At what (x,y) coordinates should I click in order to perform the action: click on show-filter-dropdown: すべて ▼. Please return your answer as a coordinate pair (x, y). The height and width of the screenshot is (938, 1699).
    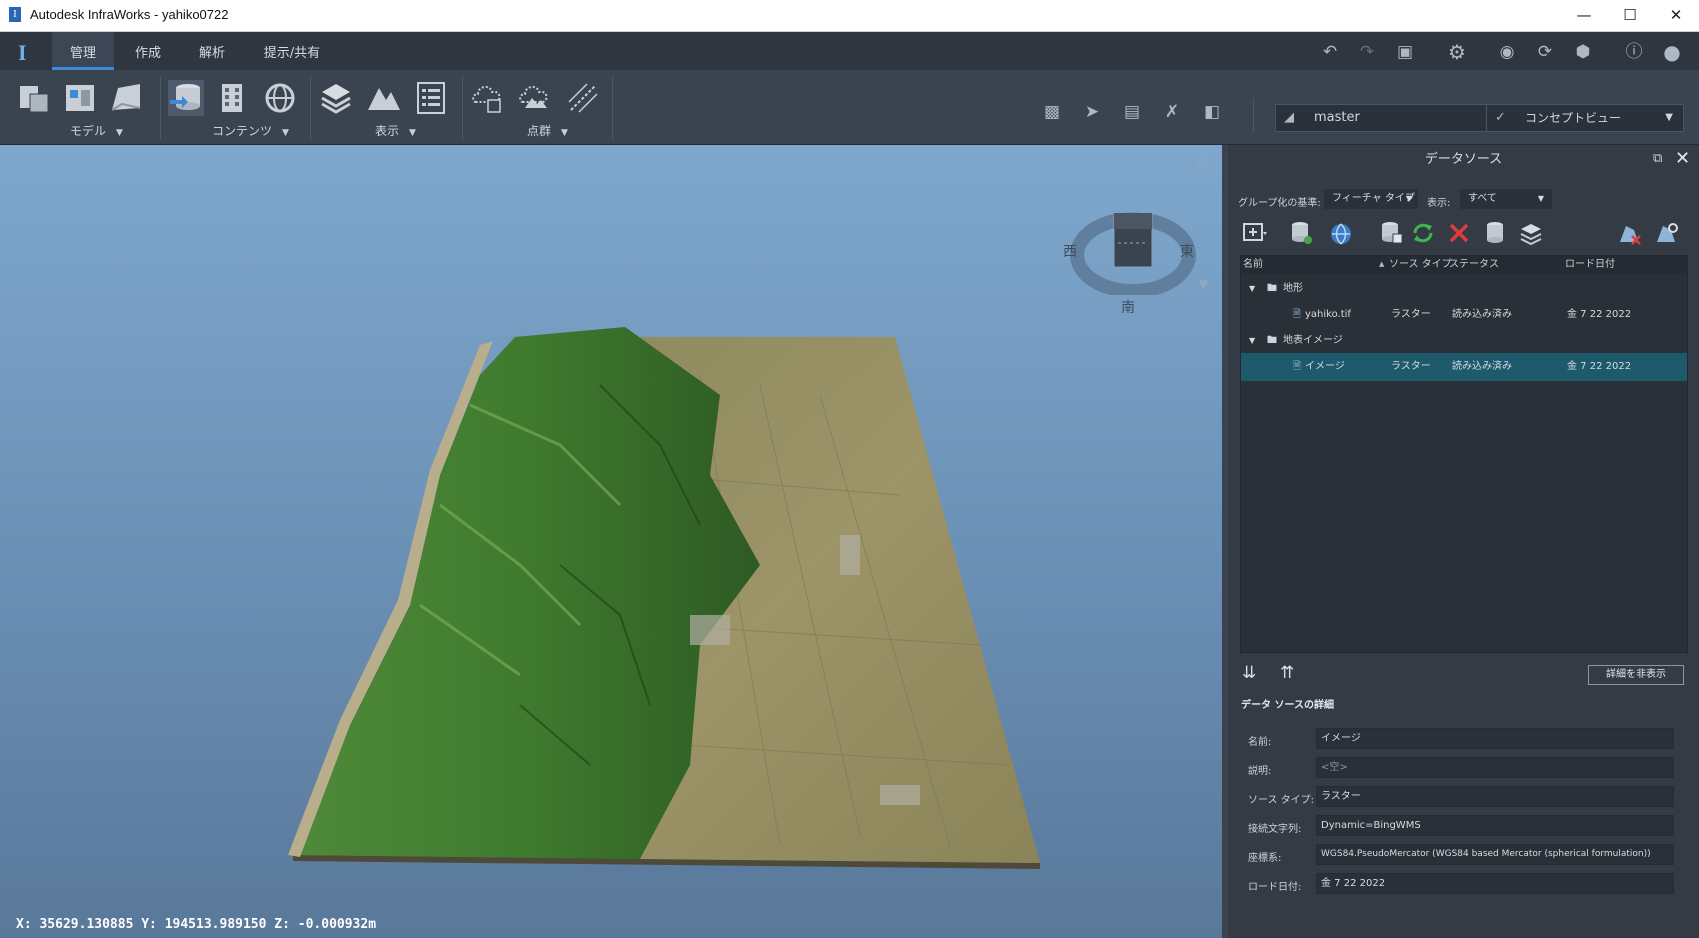
    Looking at the image, I should click on (1506, 199).